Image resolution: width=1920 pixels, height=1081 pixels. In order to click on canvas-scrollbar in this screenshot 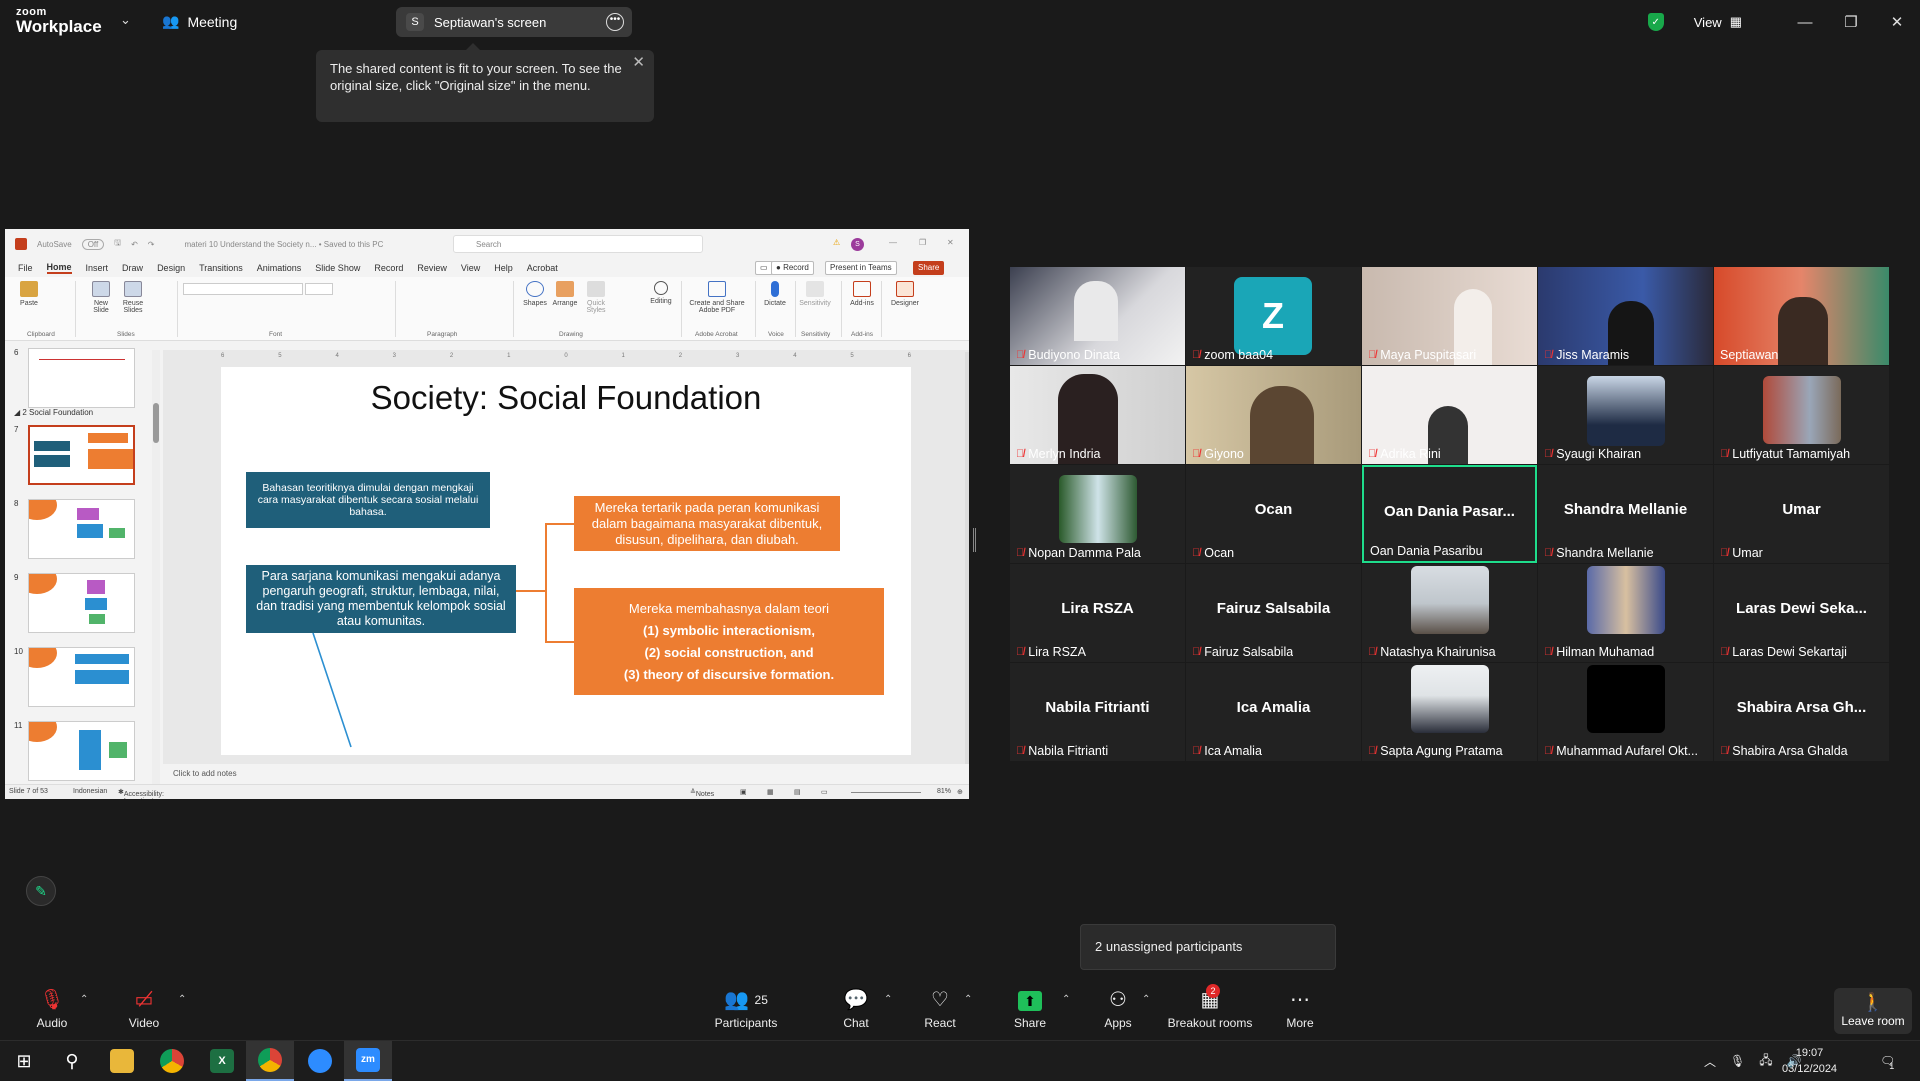, I will do `click(967, 567)`.